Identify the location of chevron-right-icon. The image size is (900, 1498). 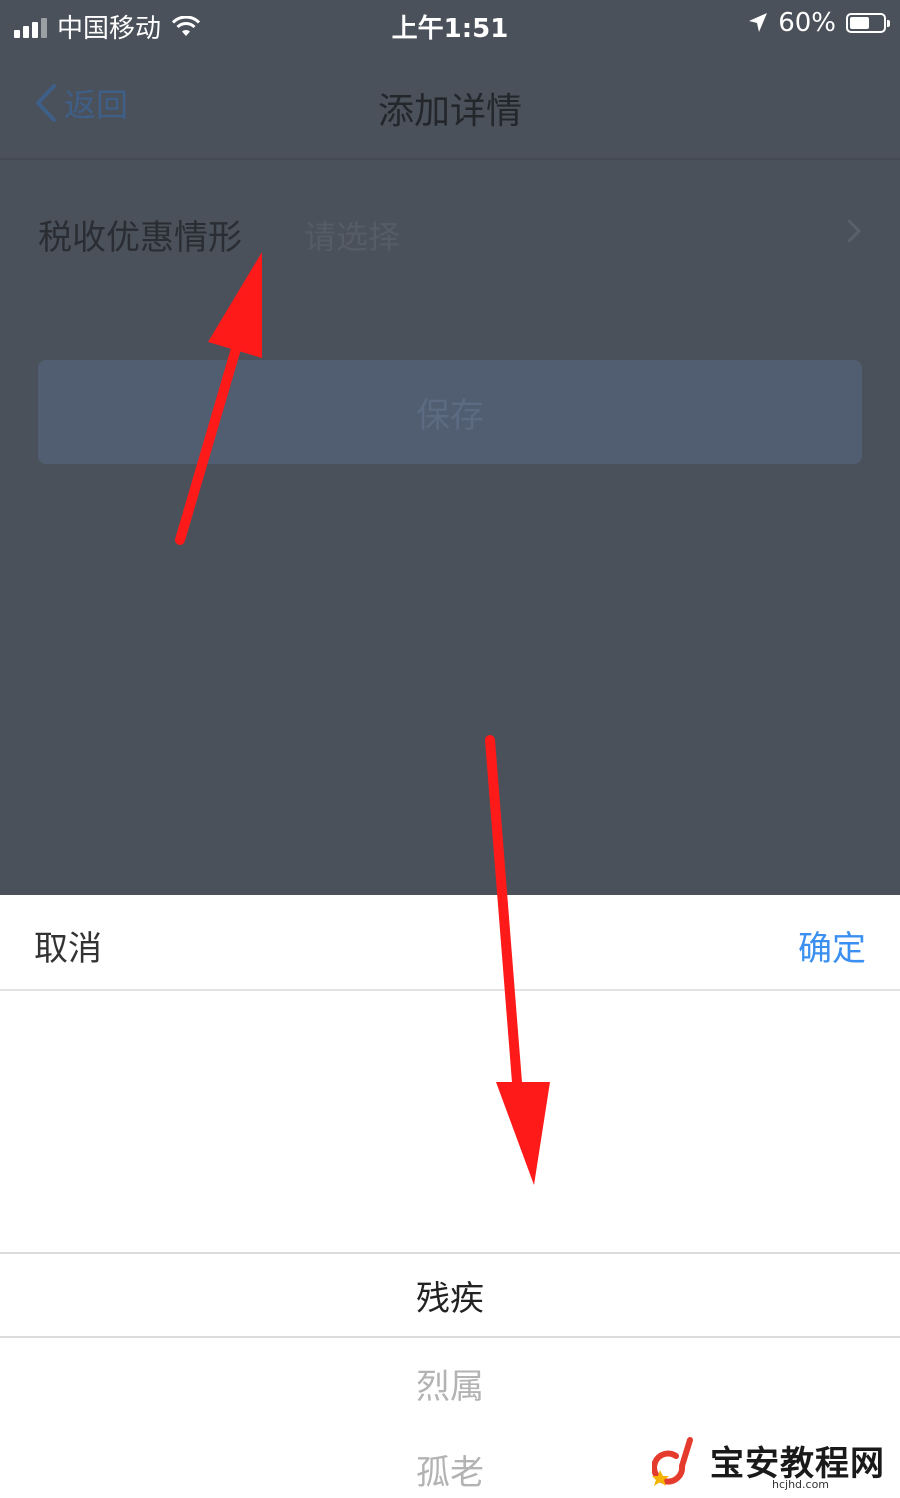
(854, 231).